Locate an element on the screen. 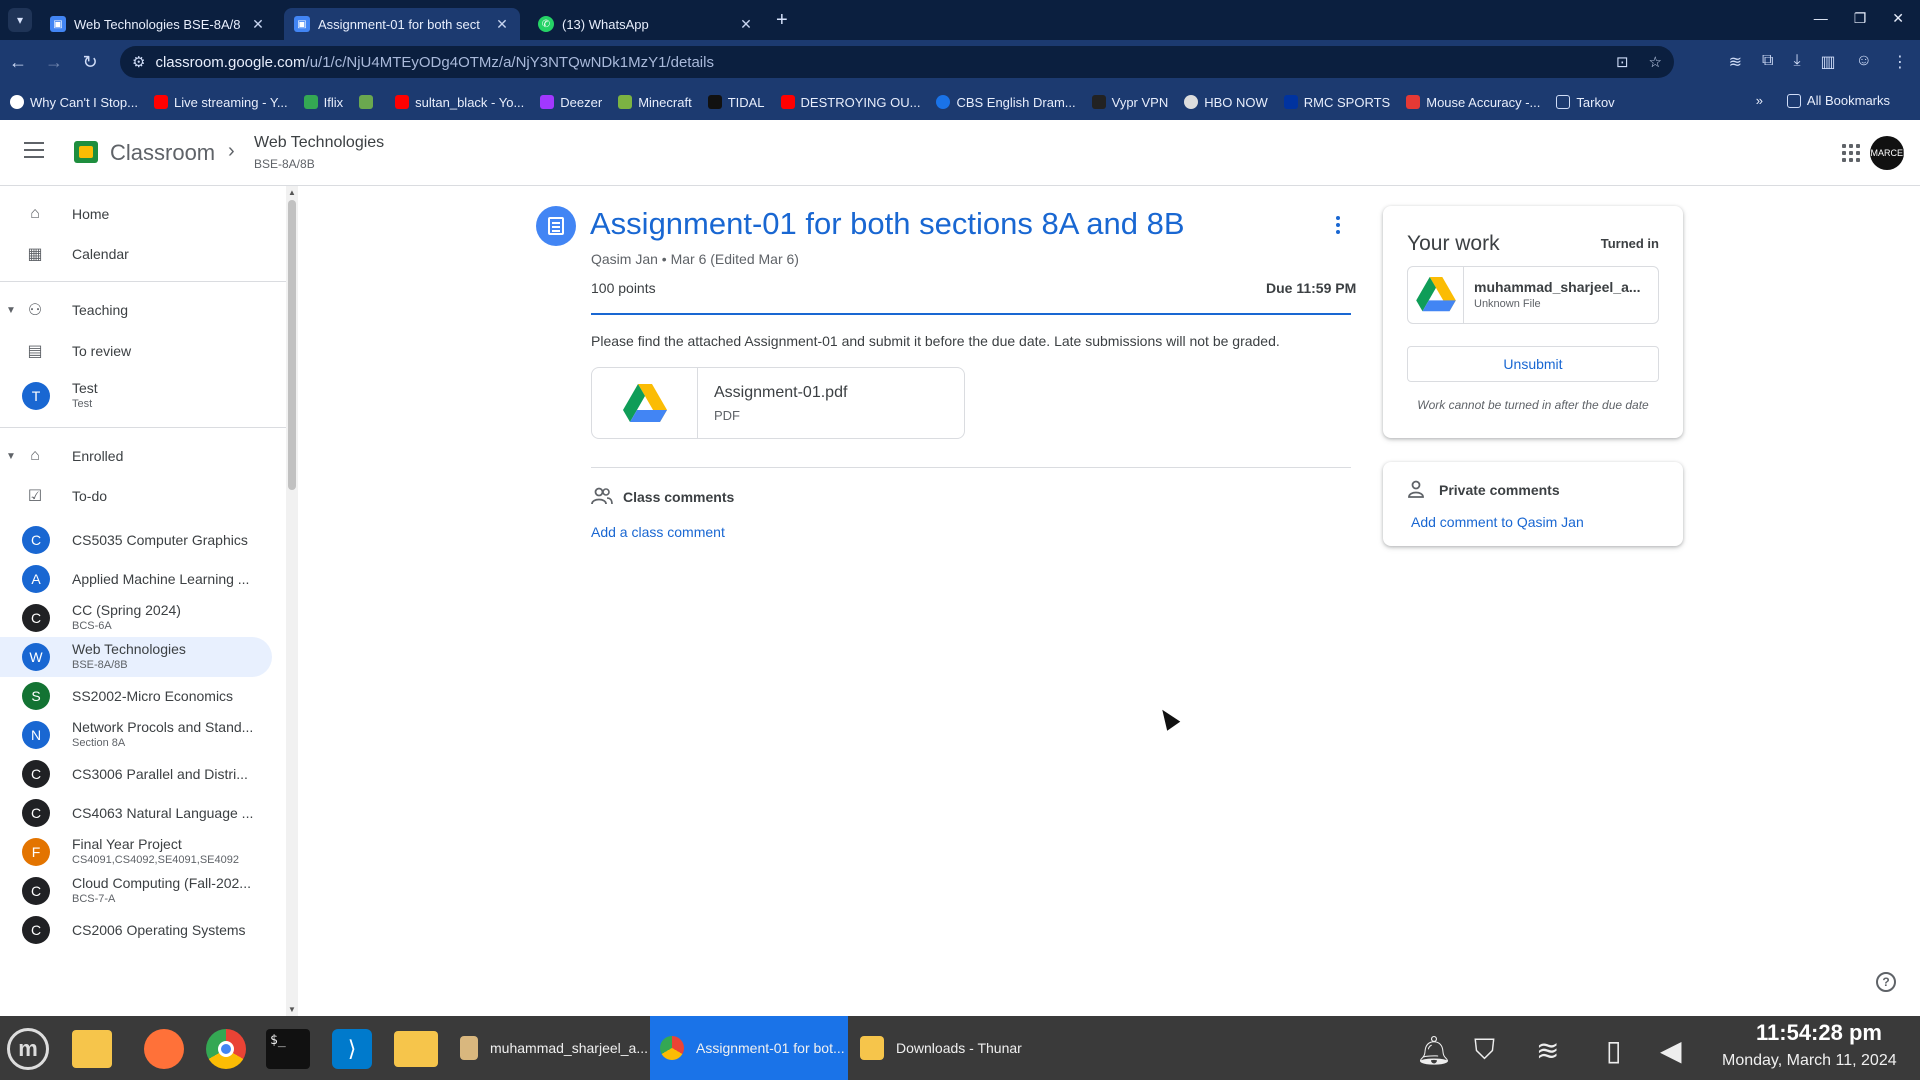 The height and width of the screenshot is (1080, 1920). profile-icon: ☺ is located at coordinates (1864, 62).